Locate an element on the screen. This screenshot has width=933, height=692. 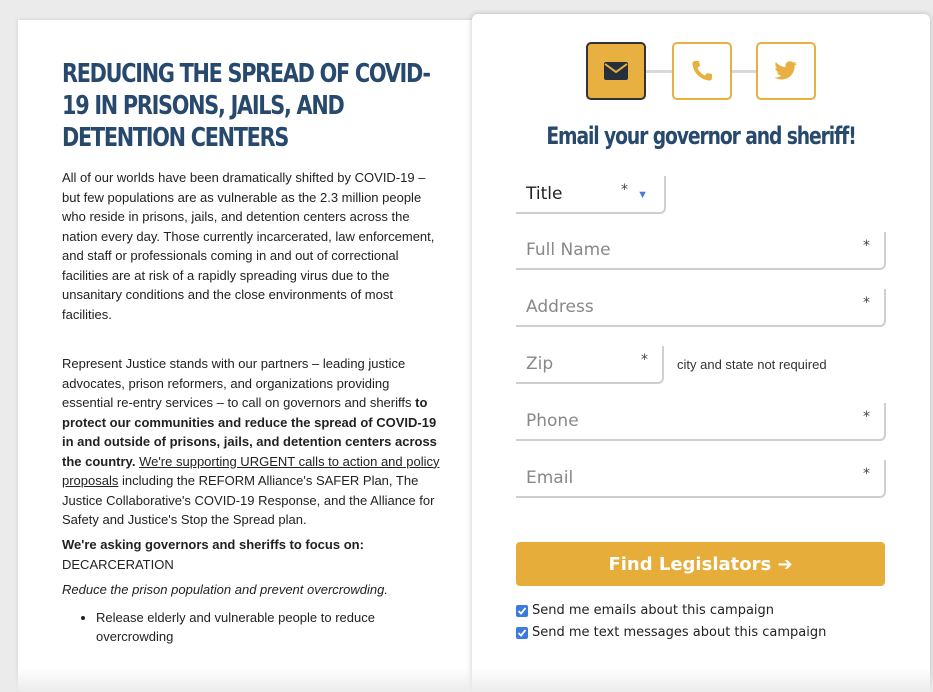
phone-icon is located at coordinates (702, 71).